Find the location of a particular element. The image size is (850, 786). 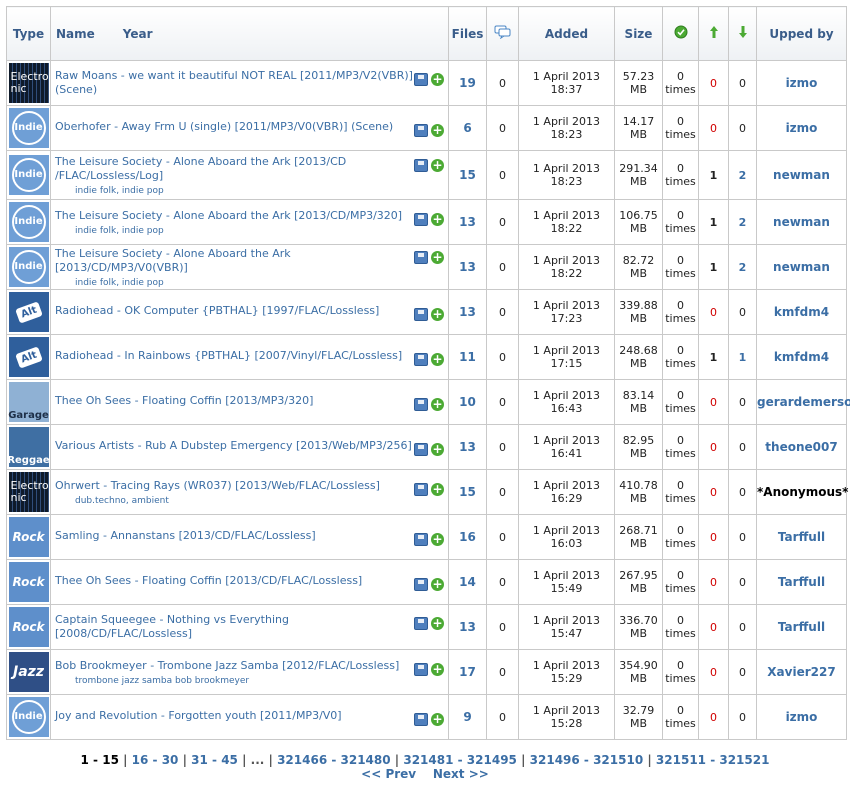

page-link: 321481 - 321495 is located at coordinates (460, 760).